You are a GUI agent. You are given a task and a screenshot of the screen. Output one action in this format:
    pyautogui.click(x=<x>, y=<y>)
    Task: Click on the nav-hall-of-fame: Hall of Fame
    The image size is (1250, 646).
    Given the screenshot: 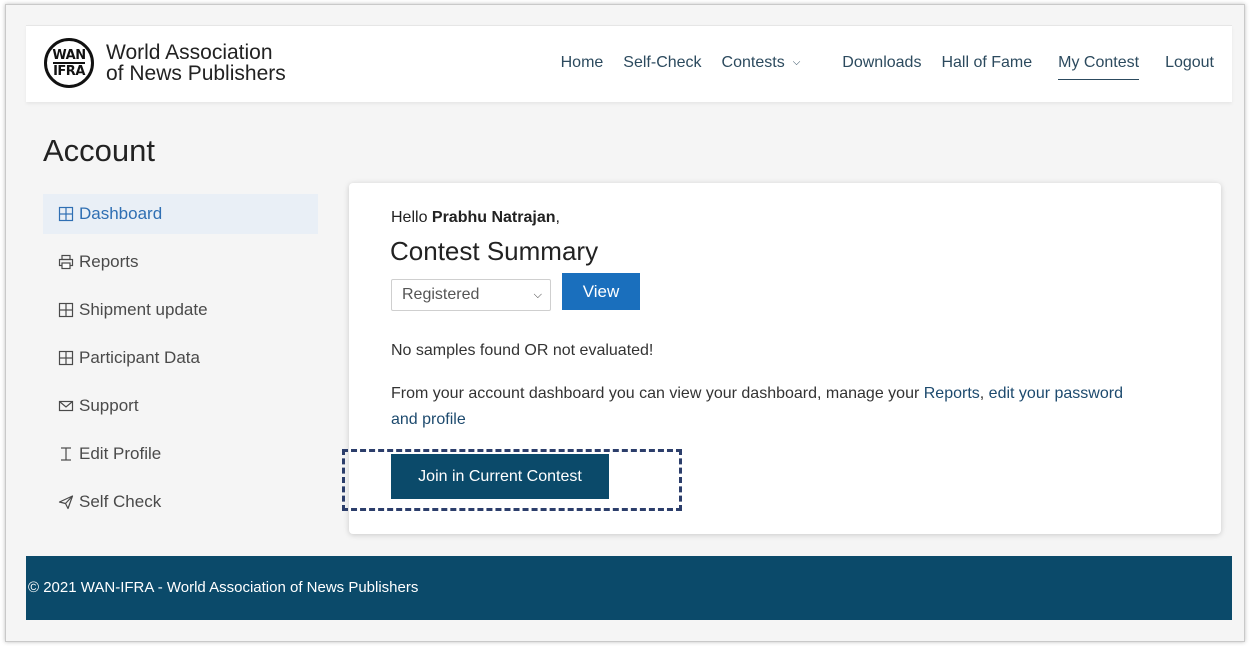 What is the action you would take?
    pyautogui.click(x=986, y=63)
    